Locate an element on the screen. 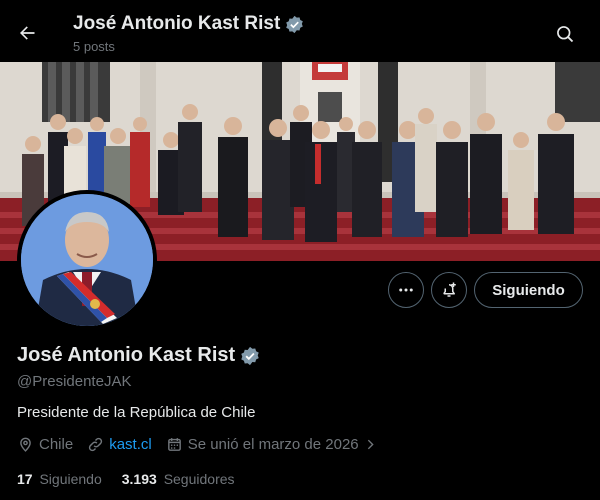 Image resolution: width=600 pixels, height=500 pixels. location: Chile is located at coordinates (45, 444).